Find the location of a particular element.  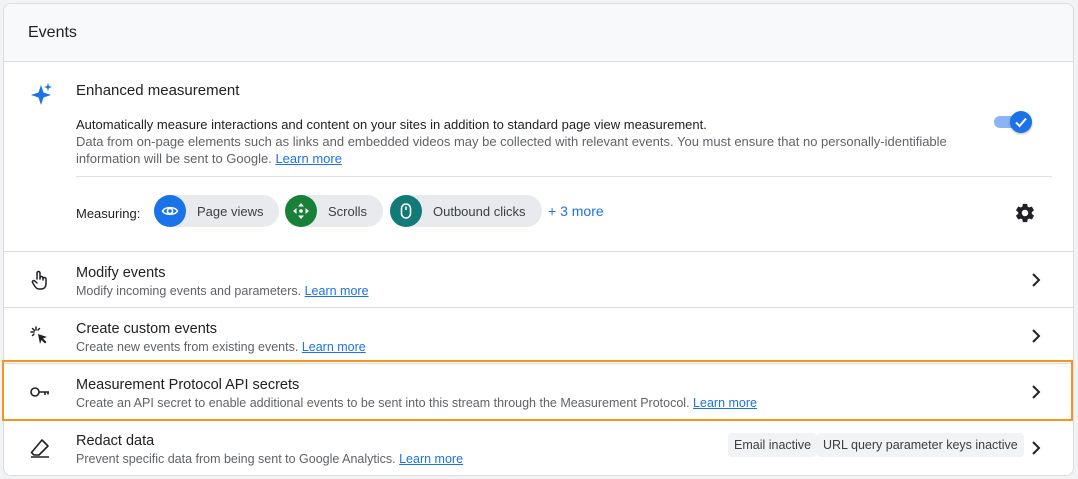

measuring-label: Measuring: is located at coordinates (108, 213).